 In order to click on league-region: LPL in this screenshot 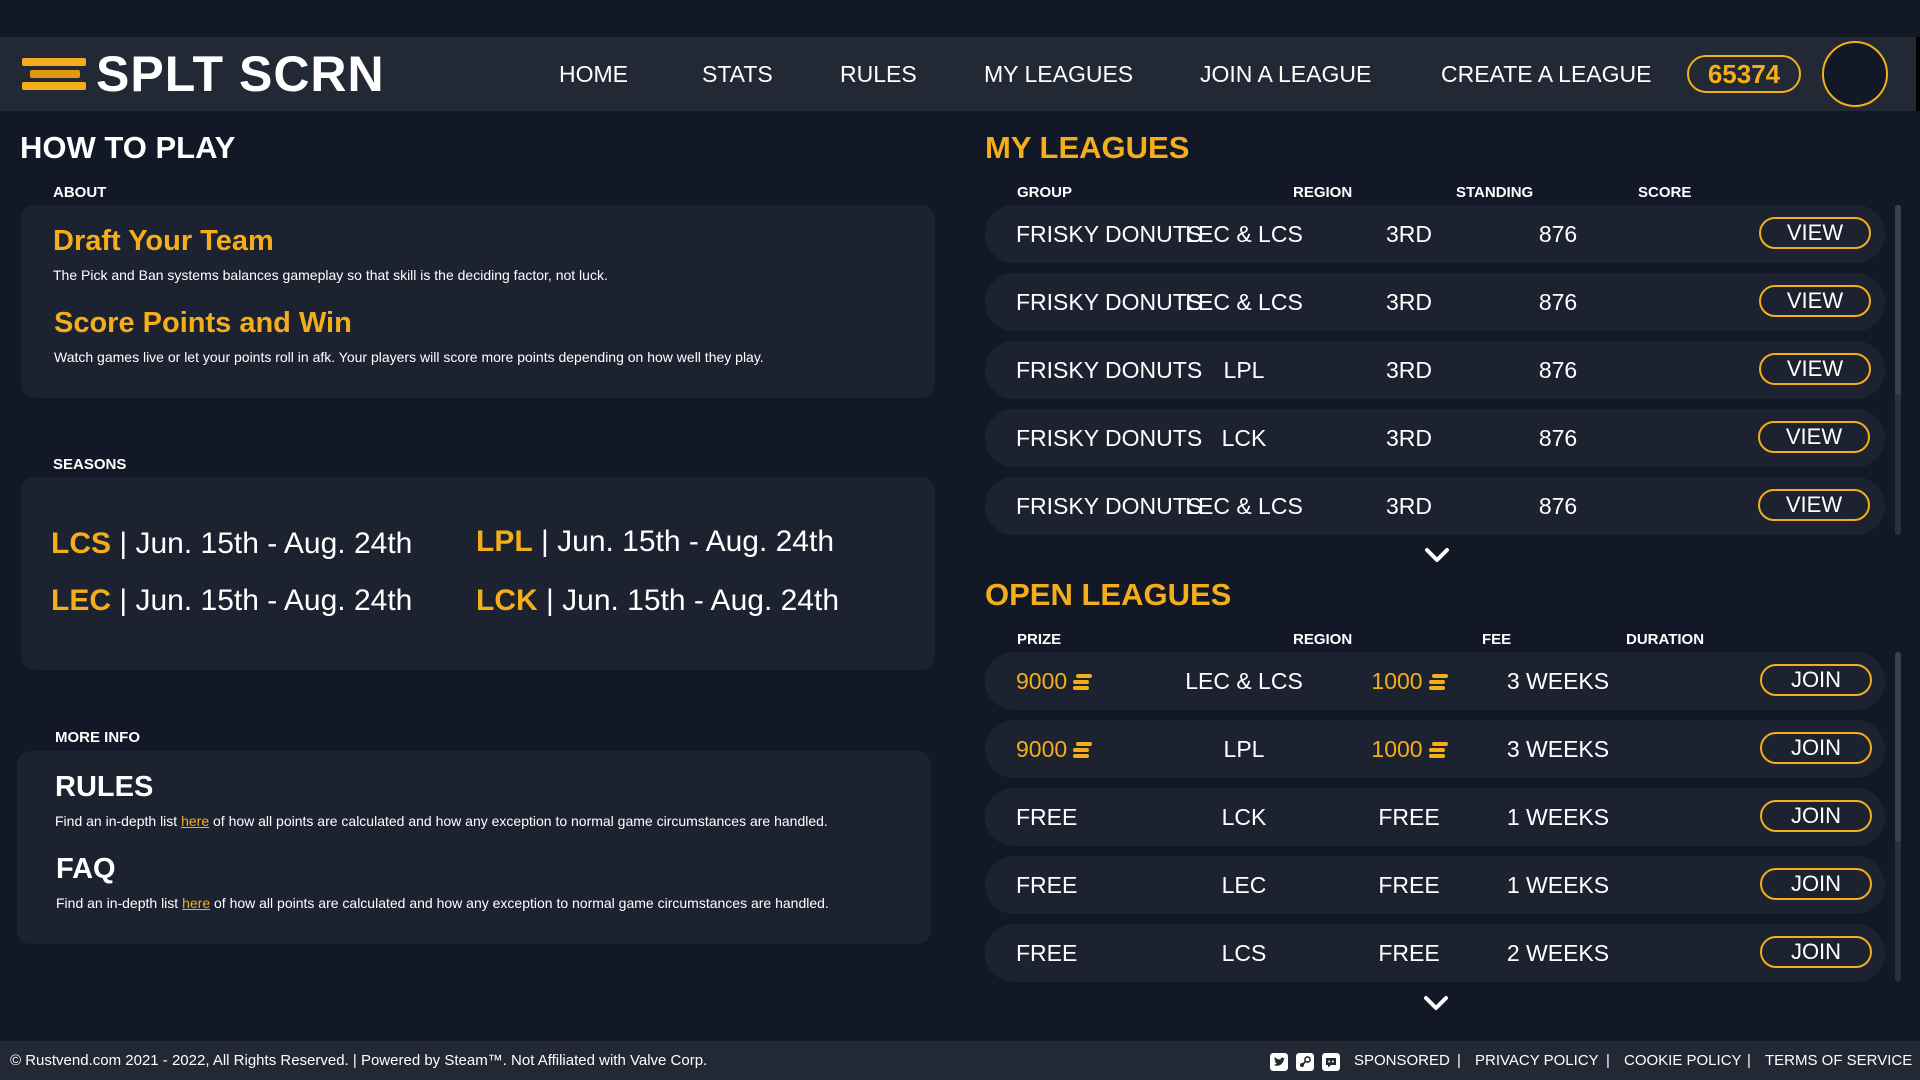, I will do `click(1244, 749)`.